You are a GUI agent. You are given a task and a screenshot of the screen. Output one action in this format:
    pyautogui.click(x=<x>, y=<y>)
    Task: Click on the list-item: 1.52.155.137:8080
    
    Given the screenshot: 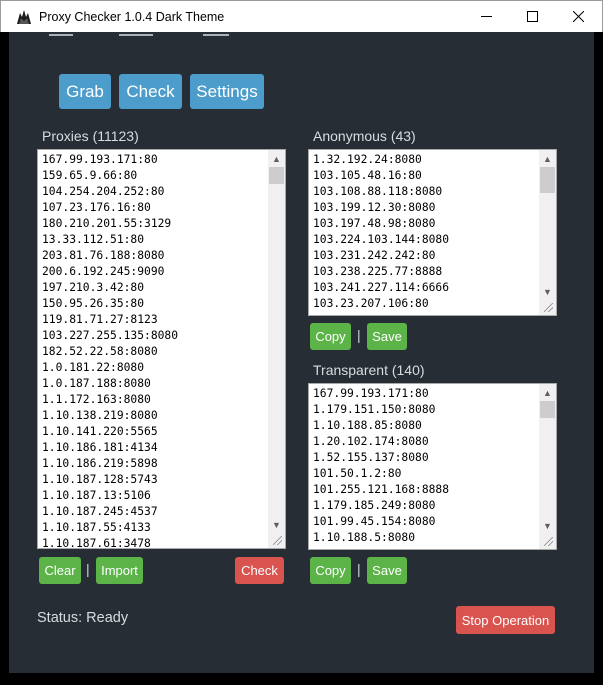 What is the action you would take?
    pyautogui.click(x=371, y=457)
    